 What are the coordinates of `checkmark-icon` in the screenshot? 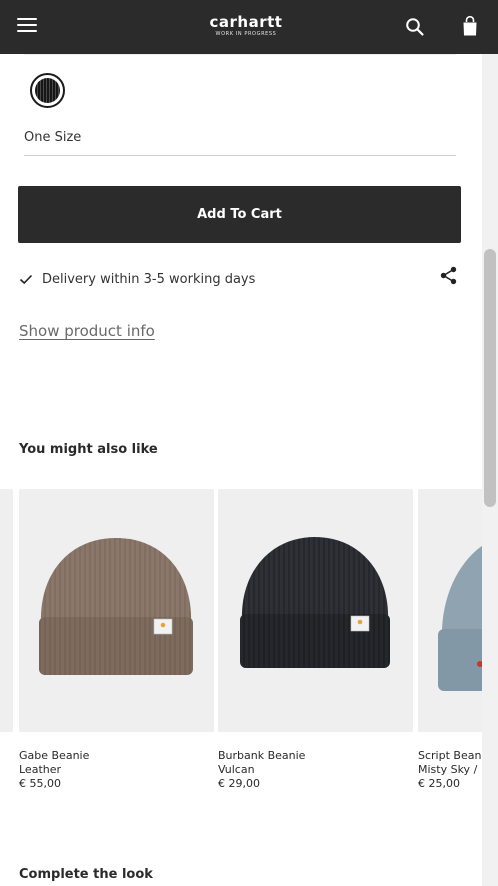 It's located at (26, 279).